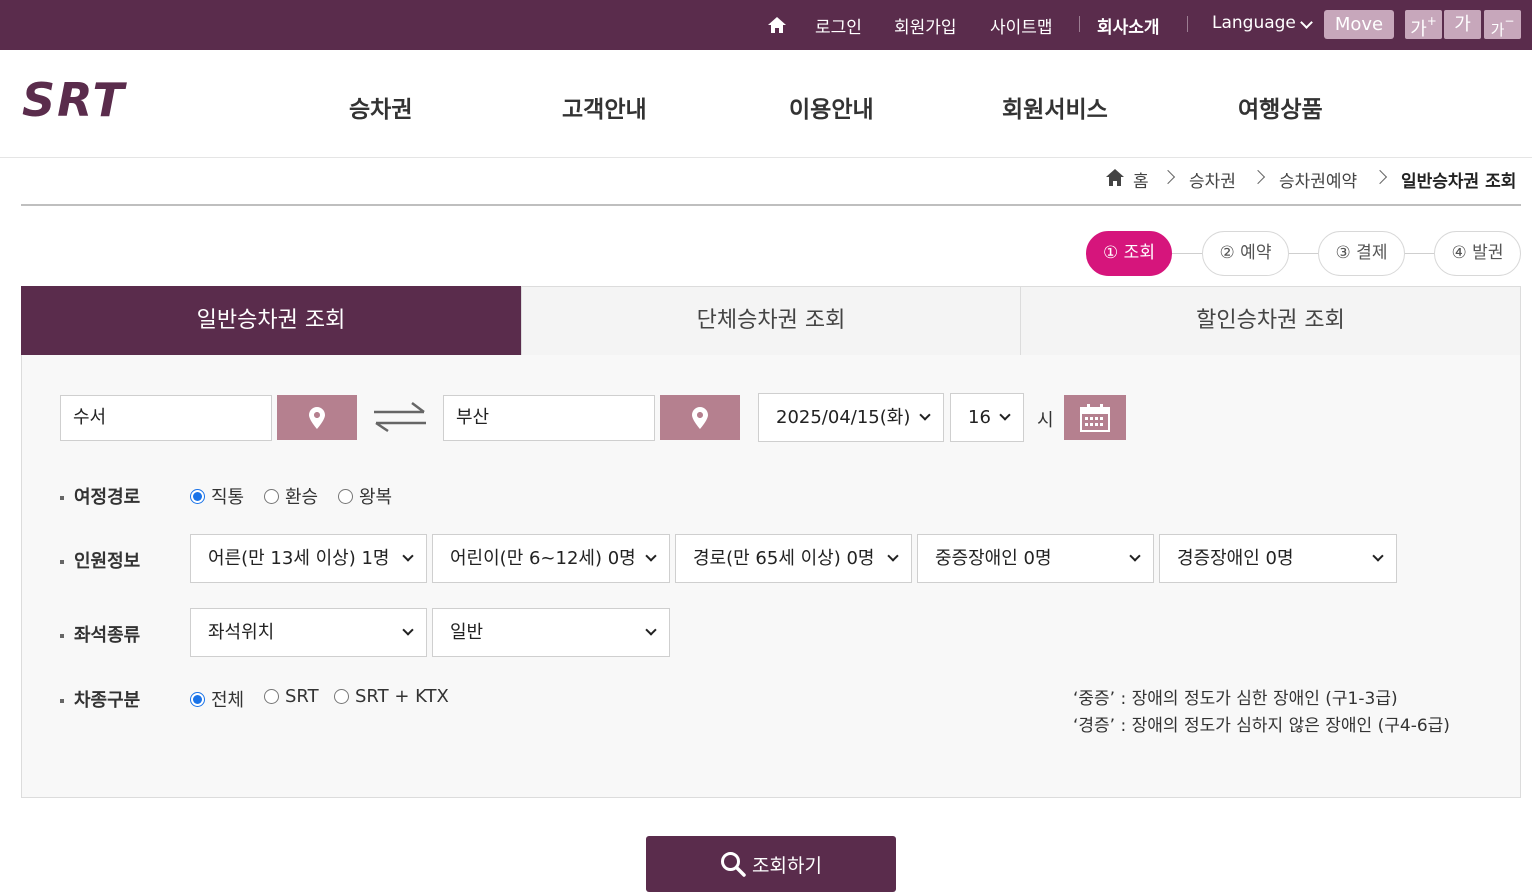  What do you see at coordinates (228, 497) in the screenshot?
I see `route-direct-label: 직통` at bounding box center [228, 497].